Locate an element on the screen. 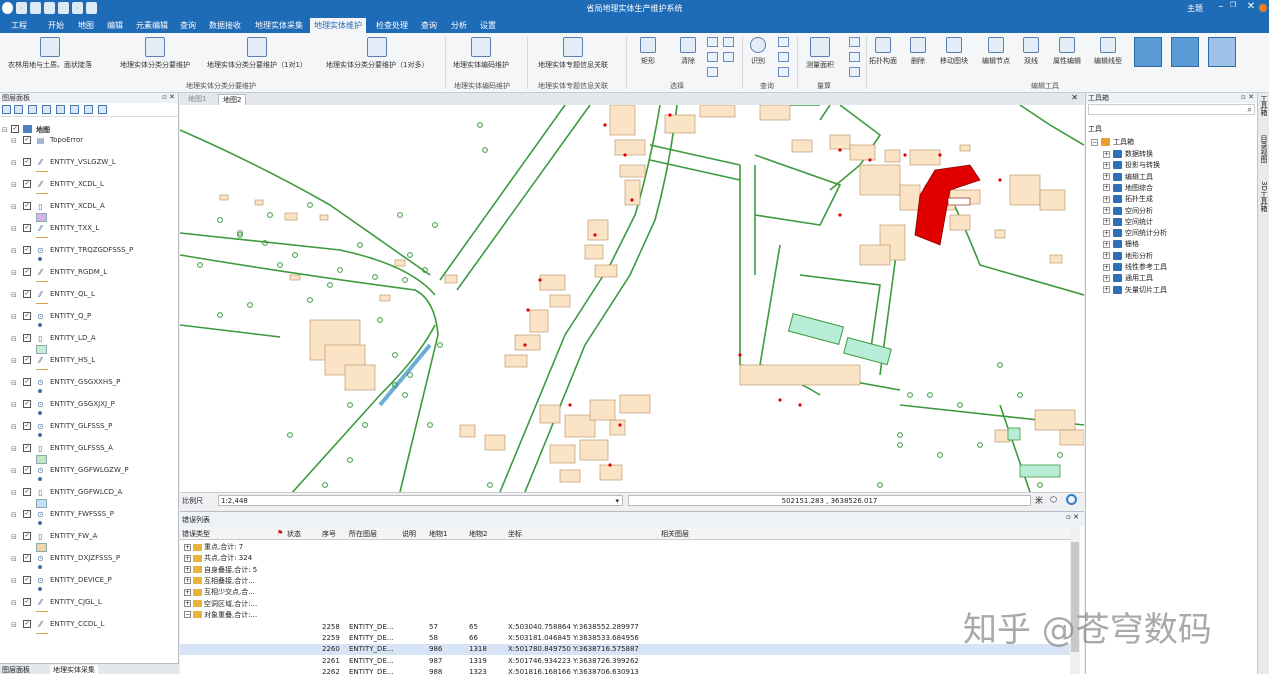 The height and width of the screenshot is (674, 1269). toolbox-item: + 矢量切片工具 is located at coordinates (1135, 290).